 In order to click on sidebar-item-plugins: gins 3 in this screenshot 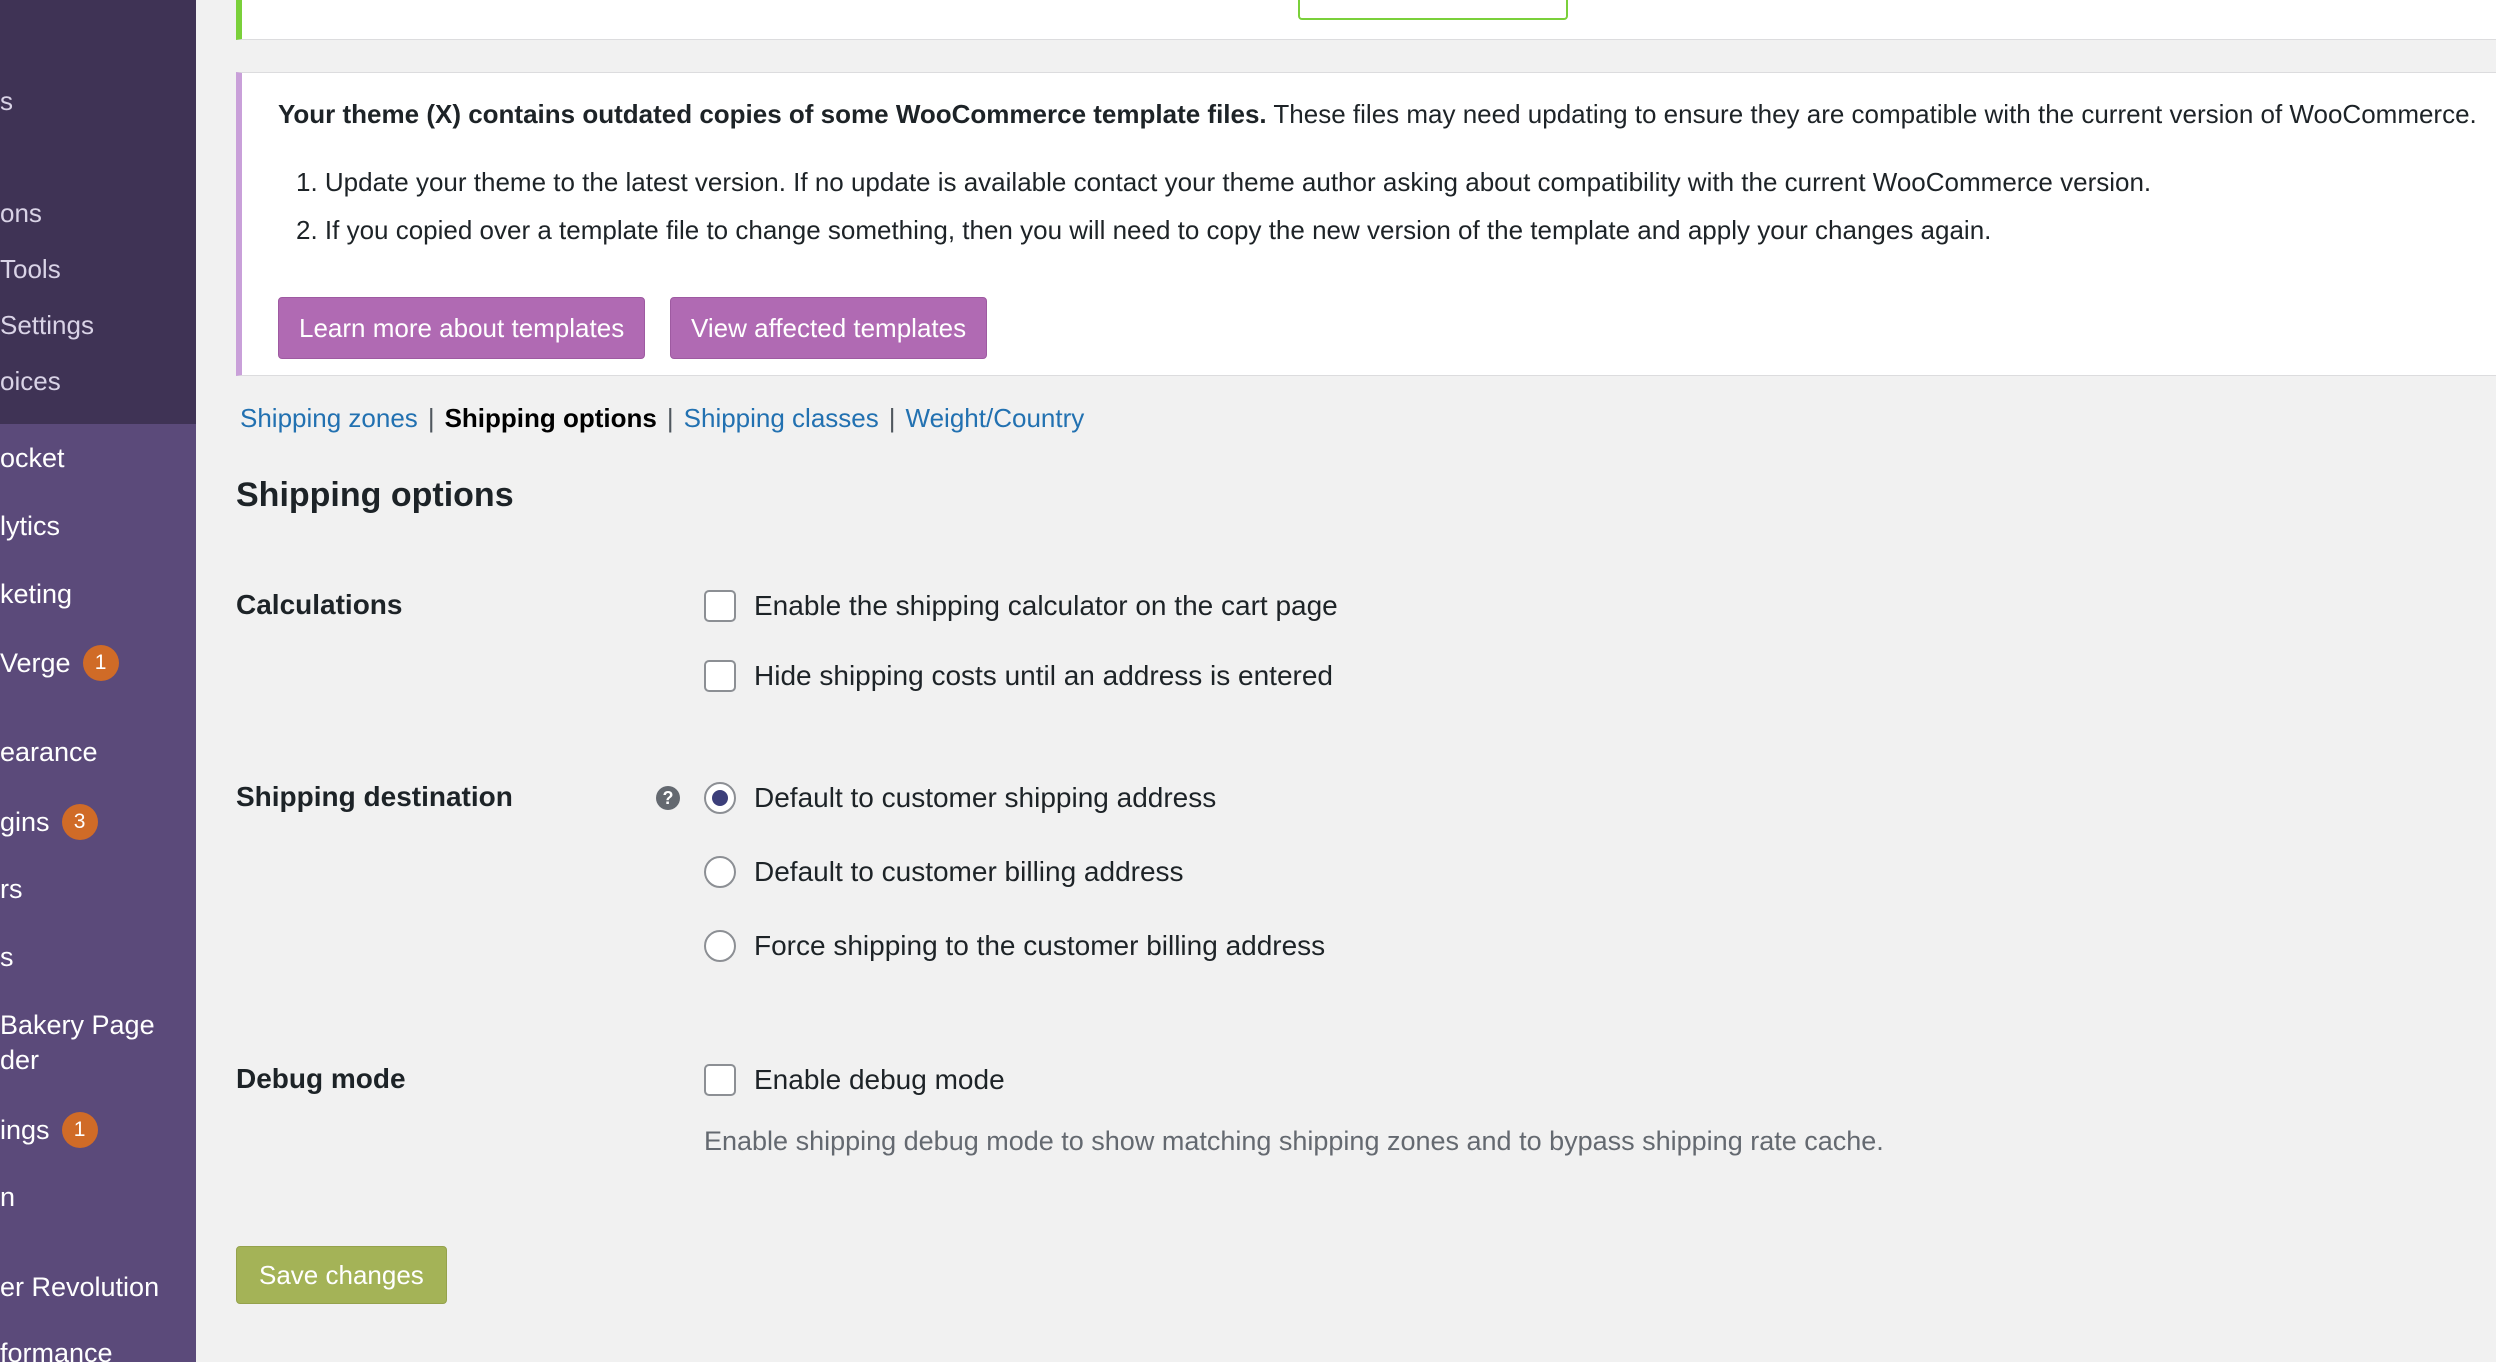, I will do `click(49, 822)`.